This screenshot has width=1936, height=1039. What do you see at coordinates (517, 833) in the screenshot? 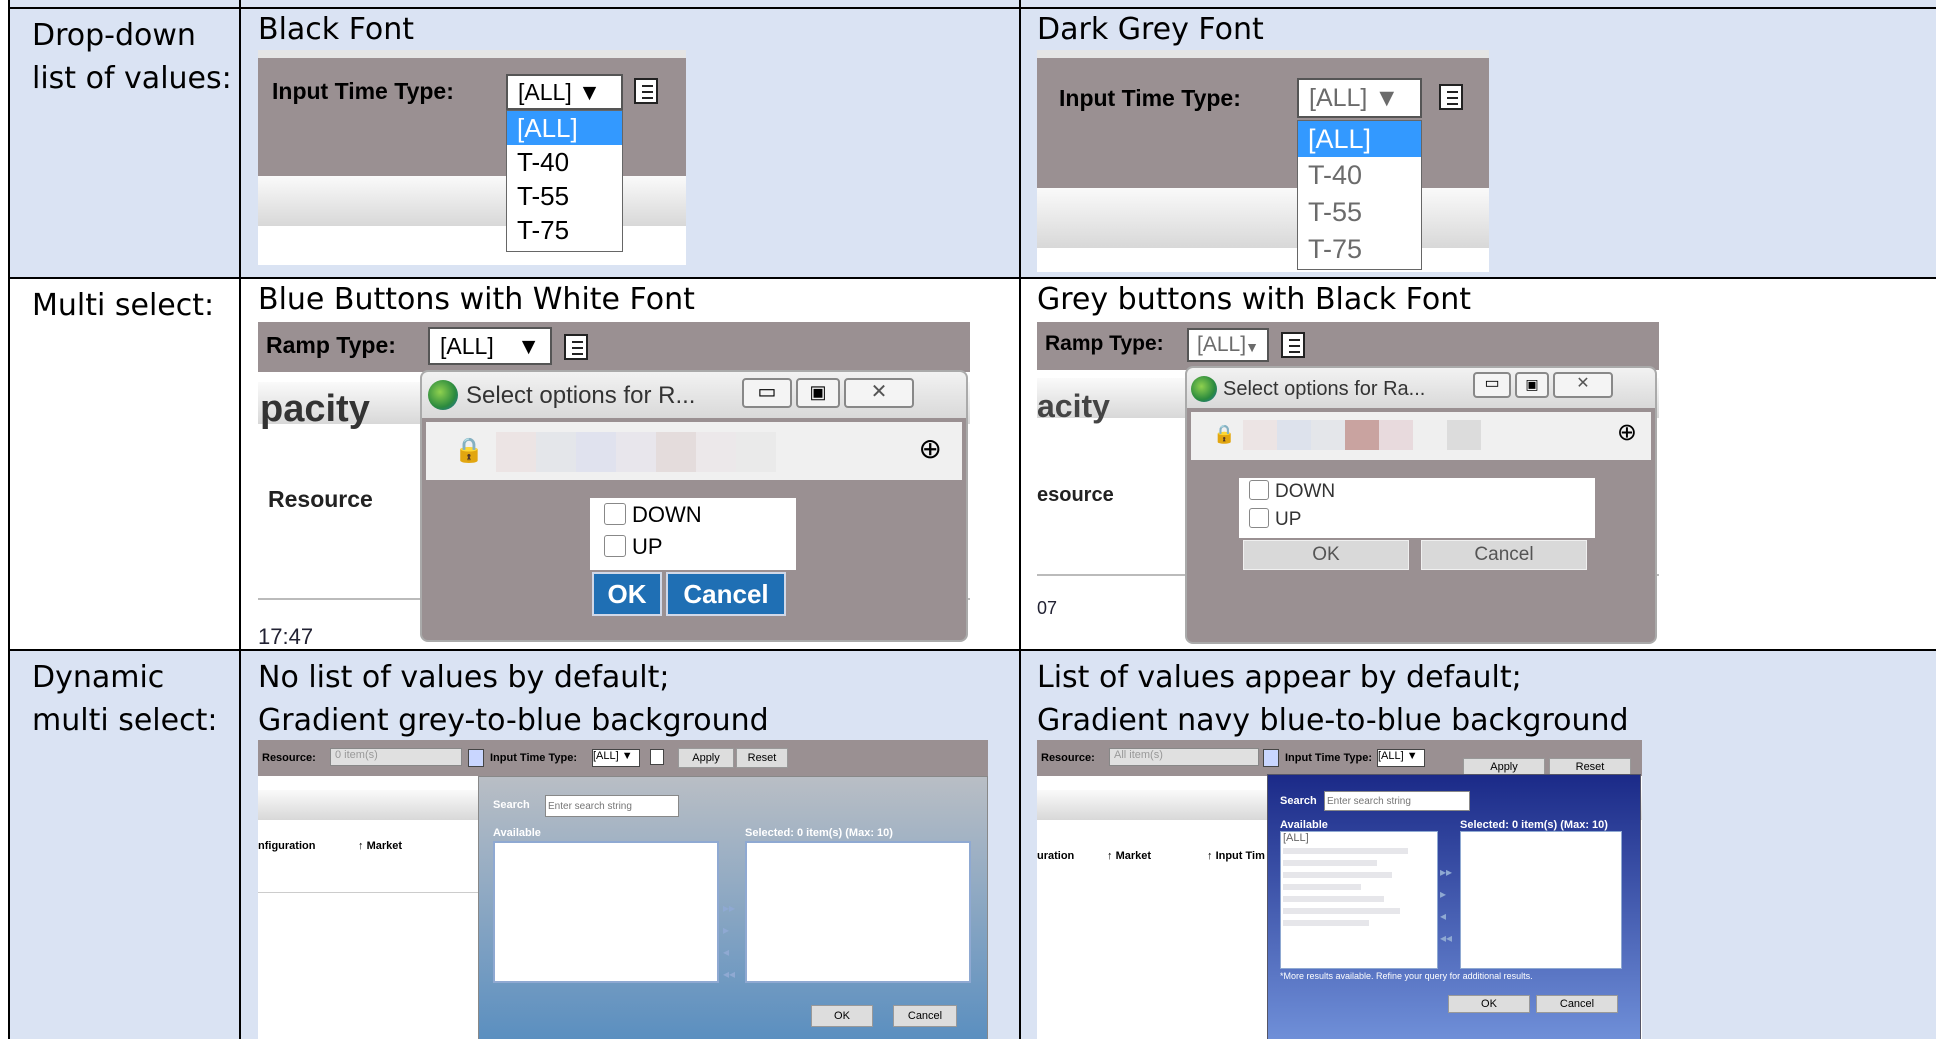
I see `available-label: Available` at bounding box center [517, 833].